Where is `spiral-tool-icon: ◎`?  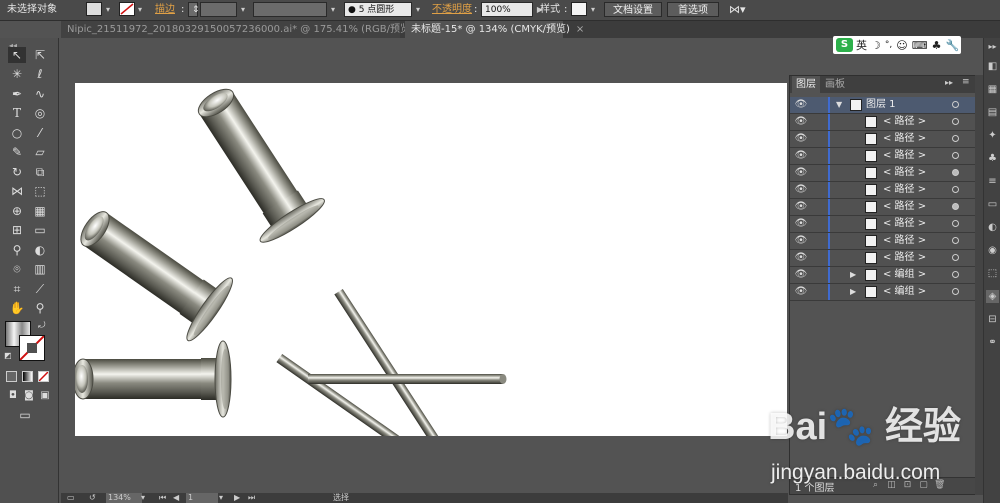 spiral-tool-icon: ◎ is located at coordinates (40, 113).